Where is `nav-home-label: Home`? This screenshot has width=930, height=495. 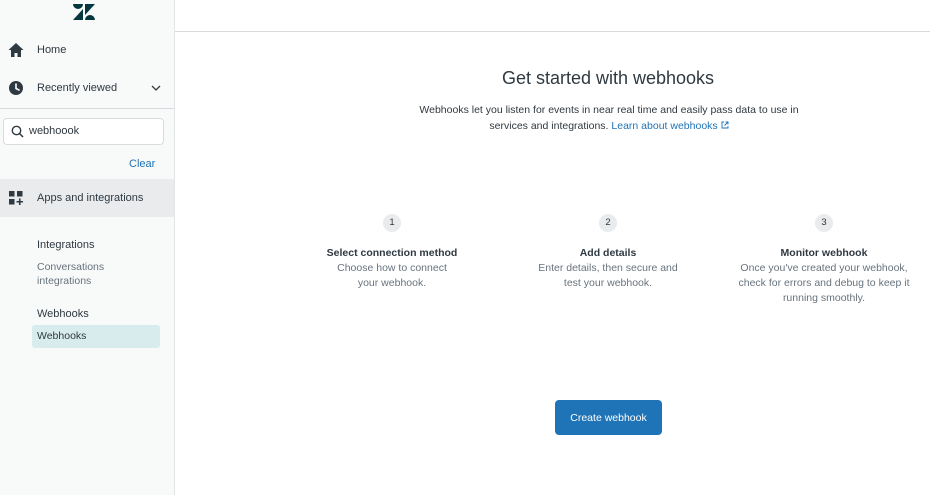
nav-home-label: Home is located at coordinates (52, 50).